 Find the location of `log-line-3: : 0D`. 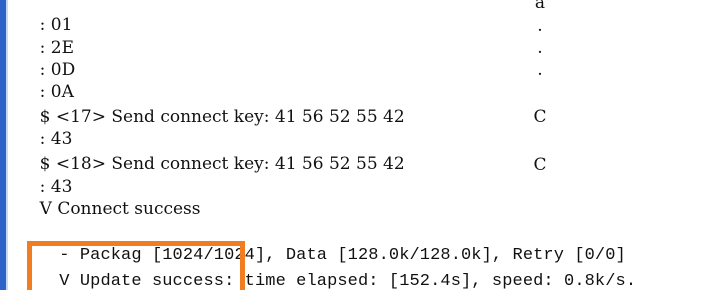

log-line-3: : 0D is located at coordinates (47, 58).